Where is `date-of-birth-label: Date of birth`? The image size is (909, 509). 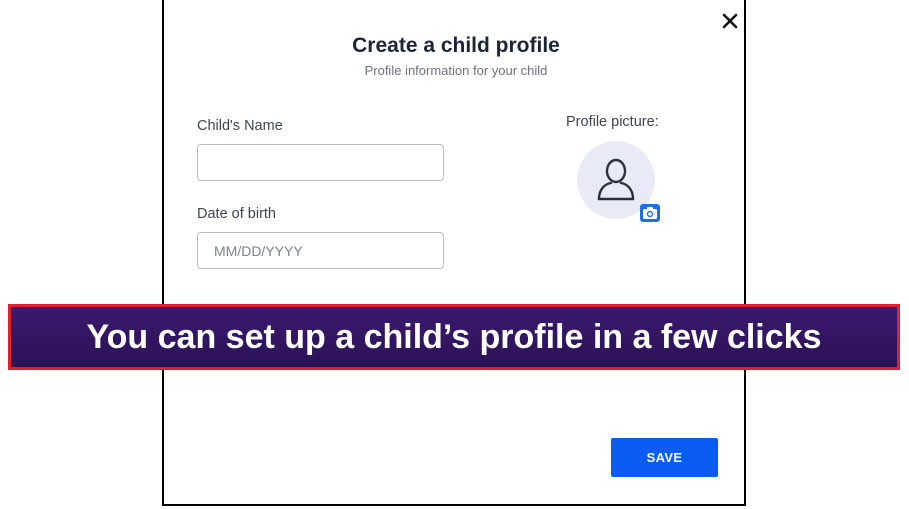
date-of-birth-label: Date of birth is located at coordinates (236, 214).